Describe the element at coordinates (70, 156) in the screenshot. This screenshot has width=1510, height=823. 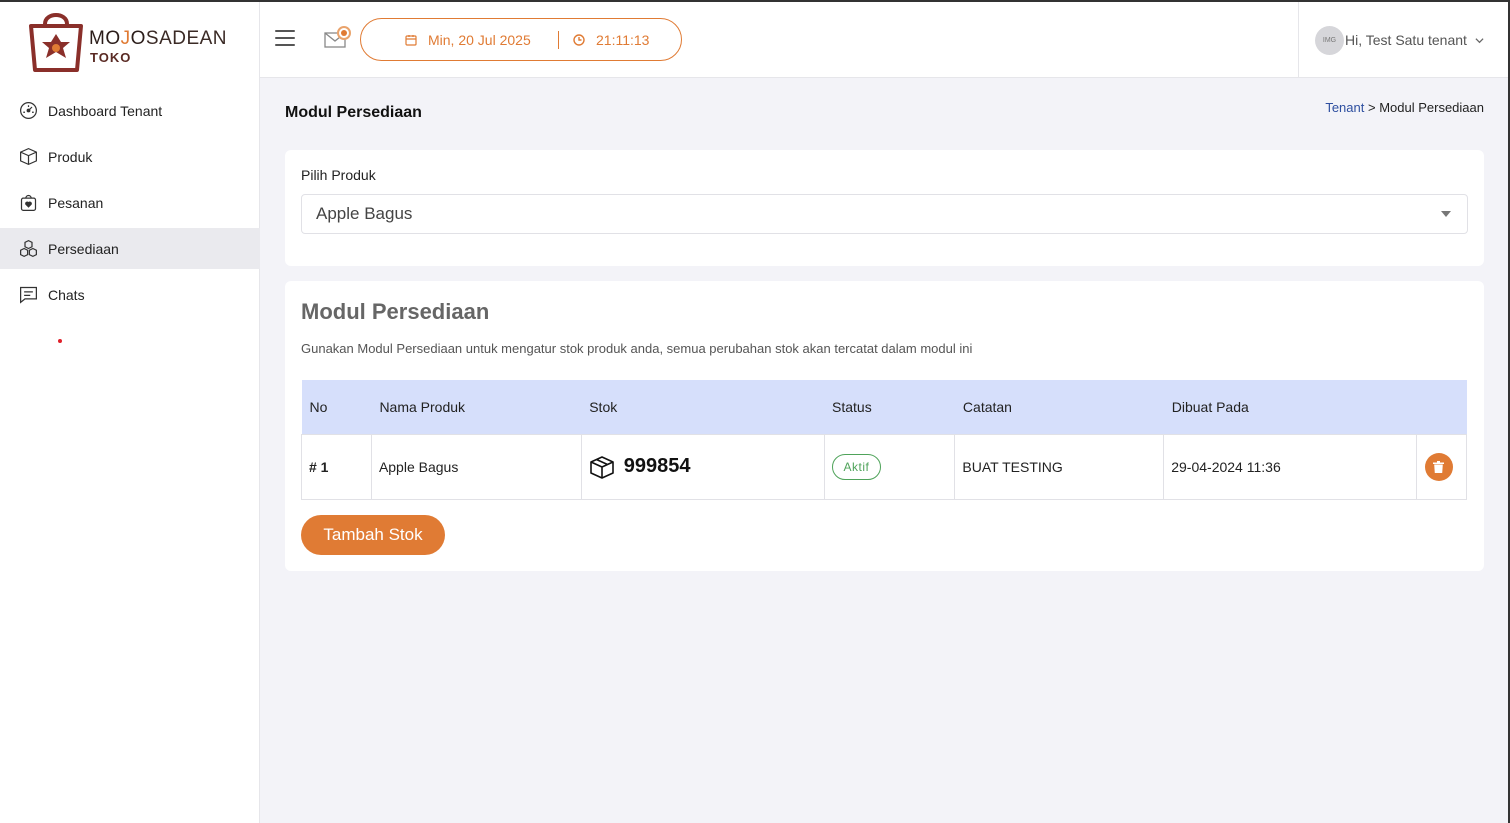
I see `sidebar-item-label: Produk` at that location.